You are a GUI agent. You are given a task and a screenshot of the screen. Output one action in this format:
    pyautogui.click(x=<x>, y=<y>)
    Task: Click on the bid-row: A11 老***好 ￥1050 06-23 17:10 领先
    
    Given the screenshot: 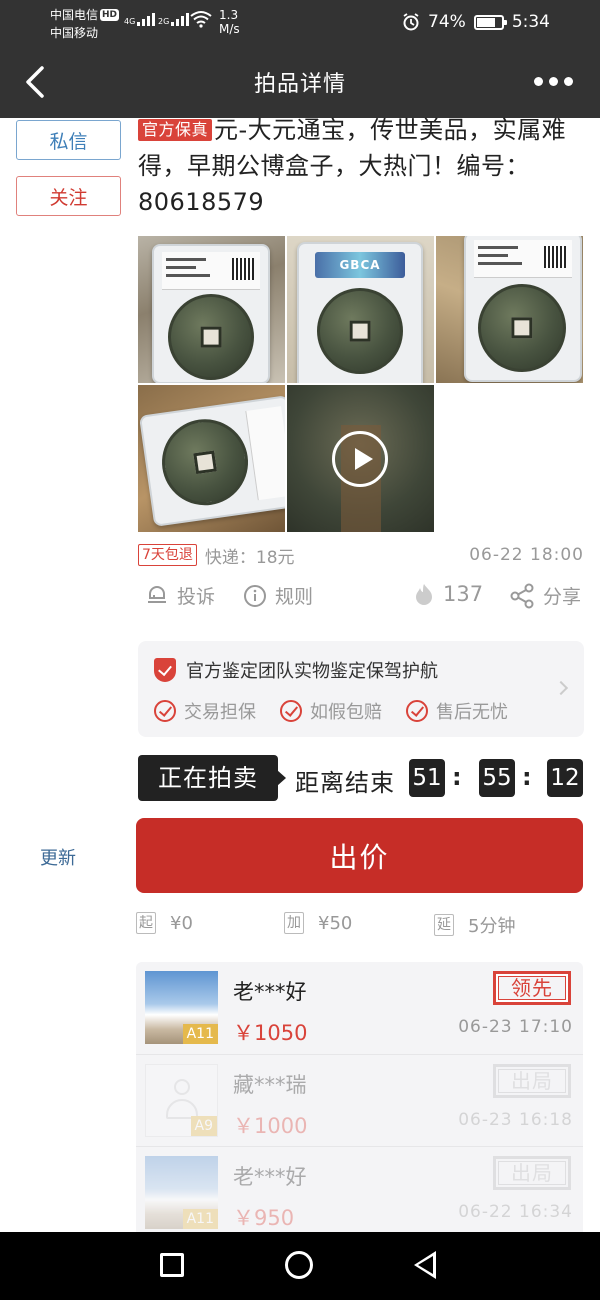 What is the action you would take?
    pyautogui.click(x=359, y=1008)
    